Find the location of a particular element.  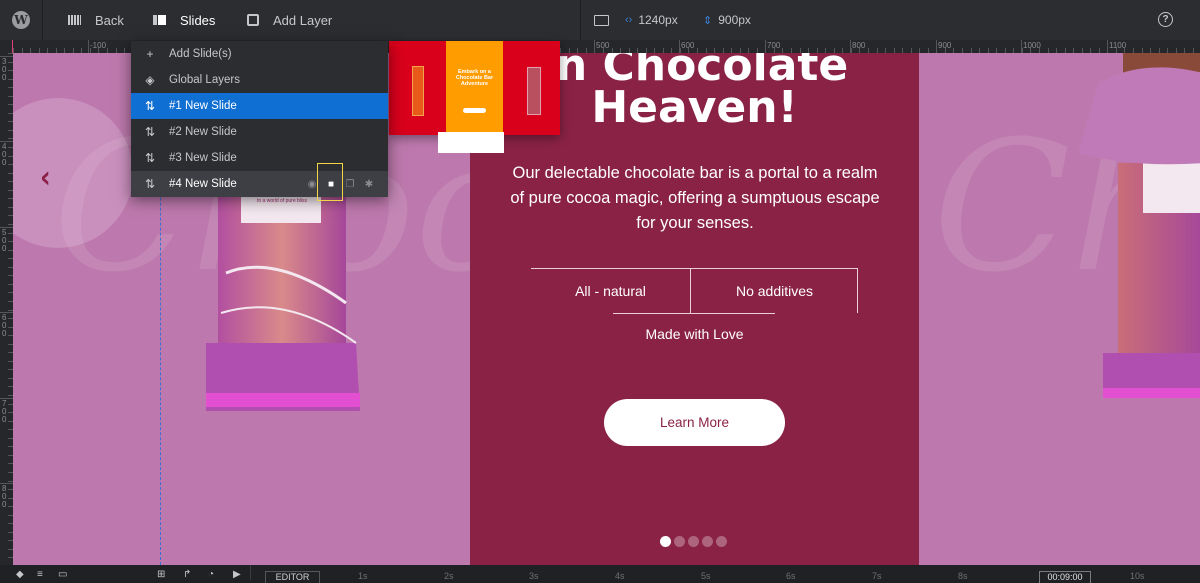

desktop-monitor-icon is located at coordinates (601, 20).